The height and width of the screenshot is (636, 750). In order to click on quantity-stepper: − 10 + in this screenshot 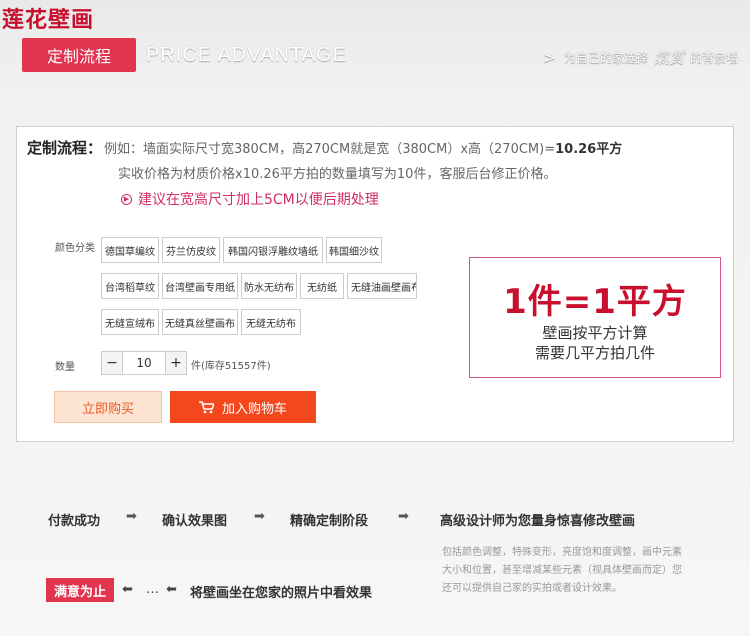, I will do `click(144, 363)`.